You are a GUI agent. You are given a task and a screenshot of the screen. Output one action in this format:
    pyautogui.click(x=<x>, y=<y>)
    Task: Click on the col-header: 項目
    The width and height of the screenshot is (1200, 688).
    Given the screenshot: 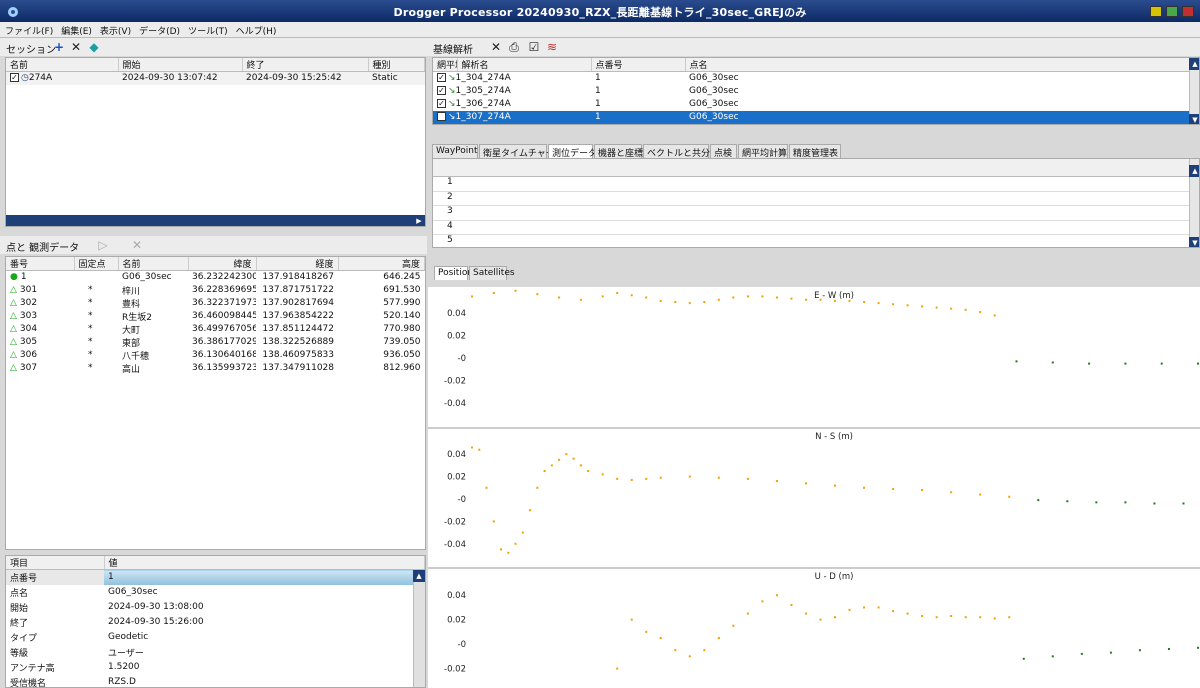 What is the action you would take?
    pyautogui.click(x=55, y=563)
    